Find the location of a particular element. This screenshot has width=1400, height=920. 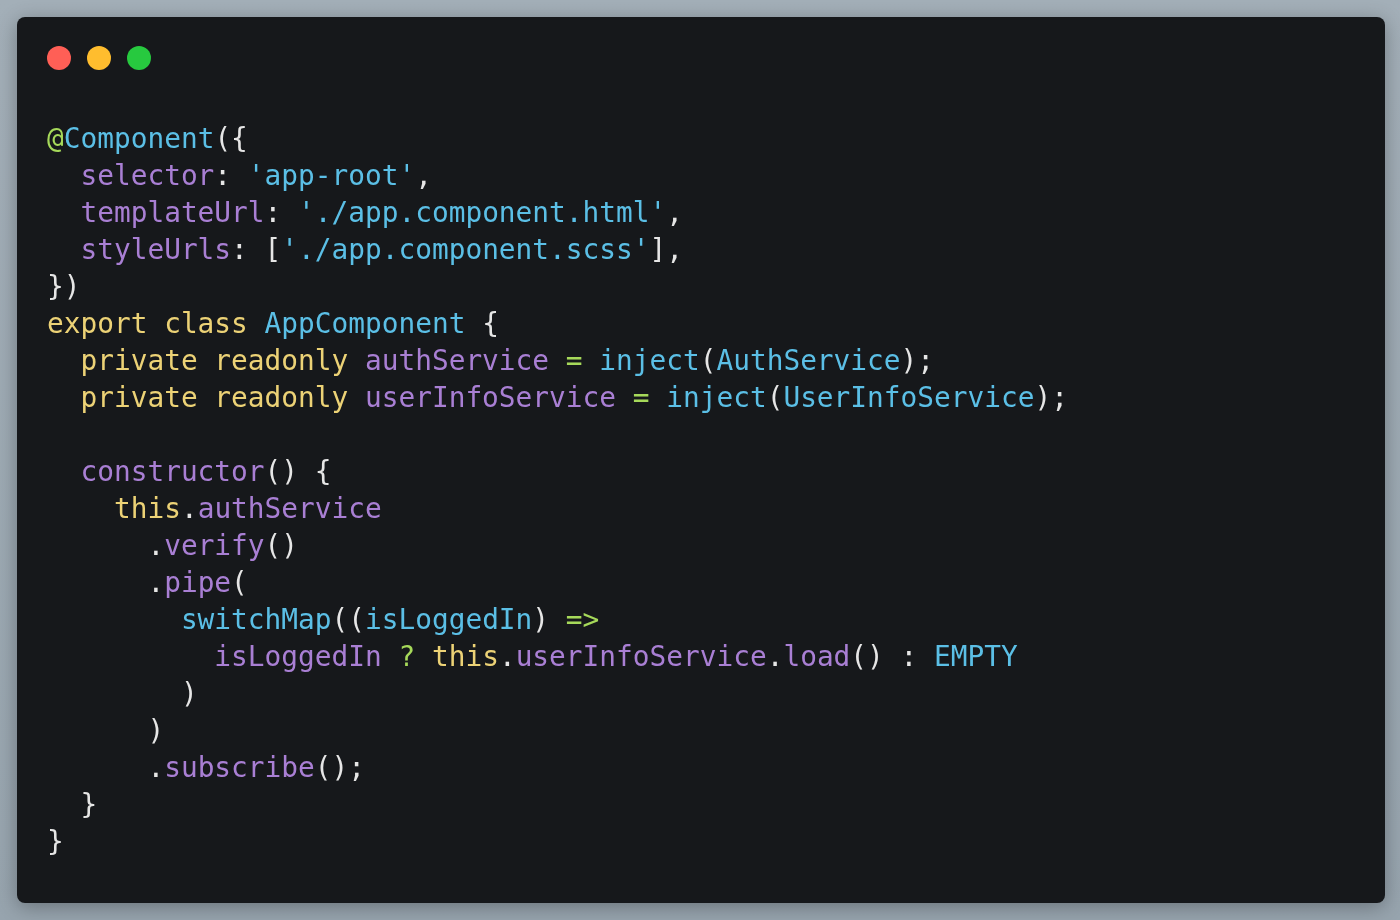

code-line: .subscribe(); is located at coordinates (255, 768).